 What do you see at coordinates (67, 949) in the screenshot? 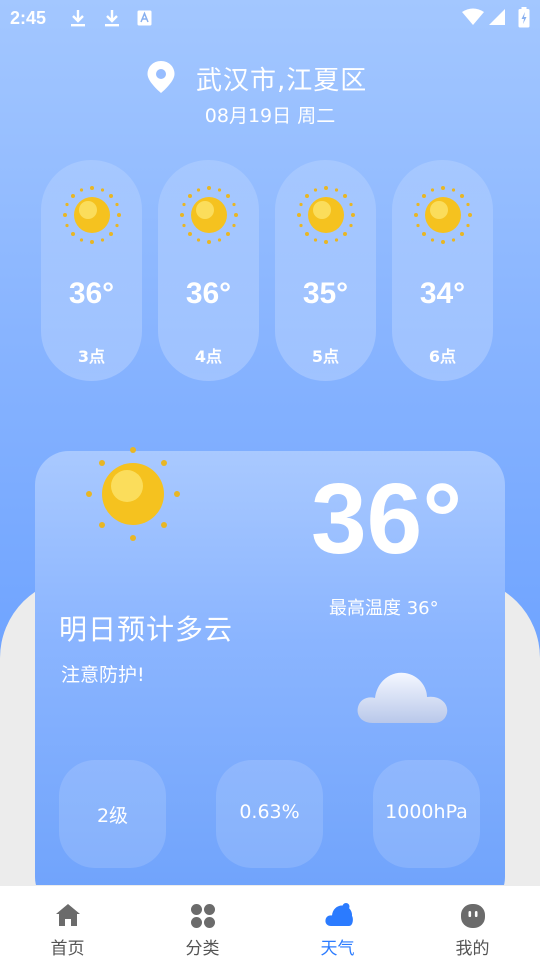
I see `nav-label: 首页` at bounding box center [67, 949].